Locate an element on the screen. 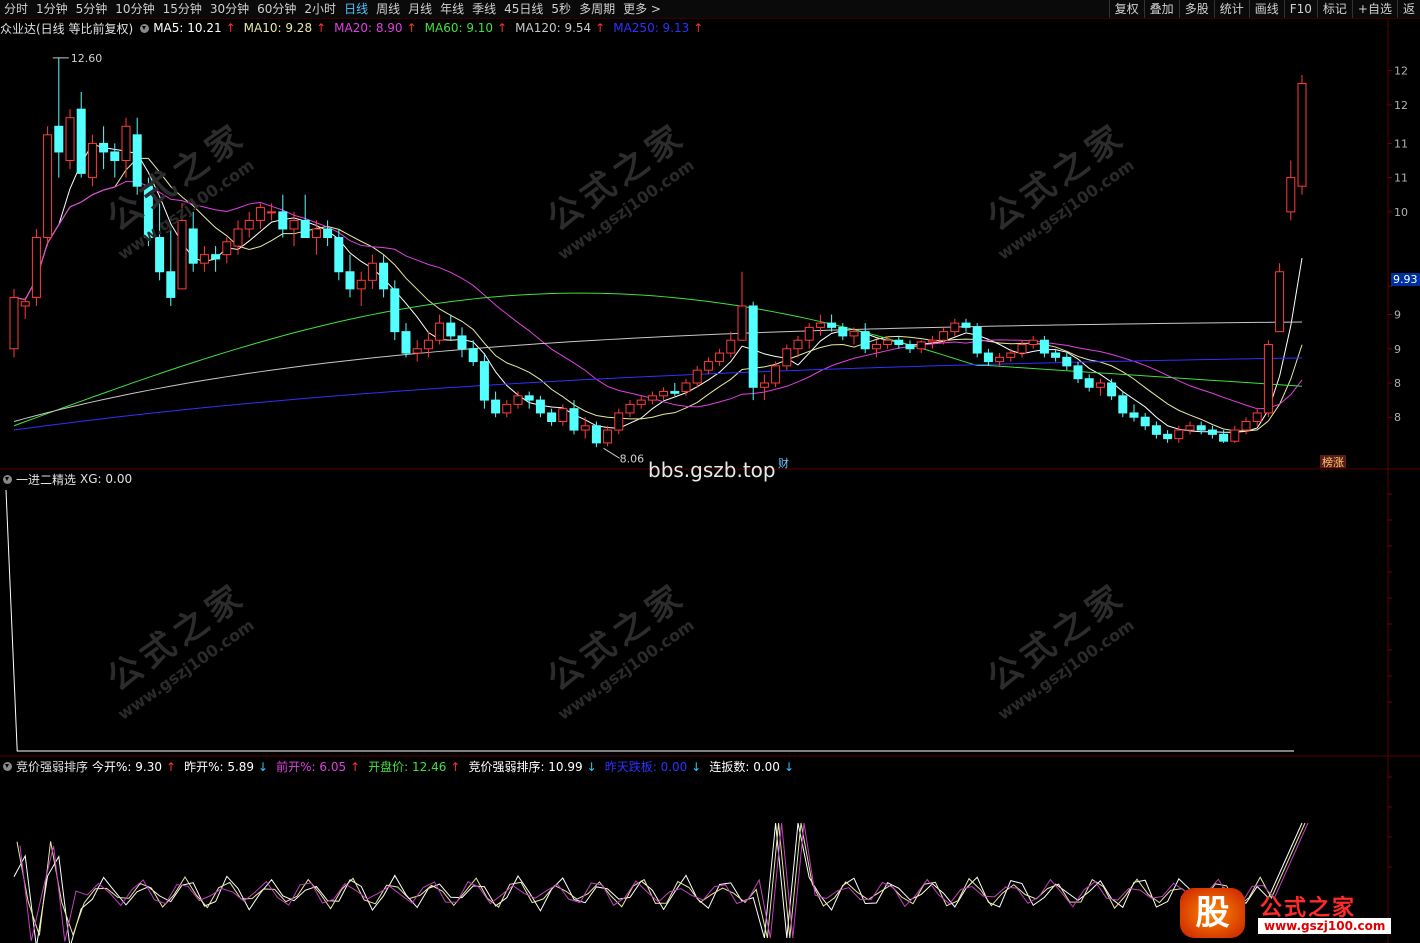 The width and height of the screenshot is (1420, 943). bangzhang-marker: 榜涨 is located at coordinates (1333, 462).